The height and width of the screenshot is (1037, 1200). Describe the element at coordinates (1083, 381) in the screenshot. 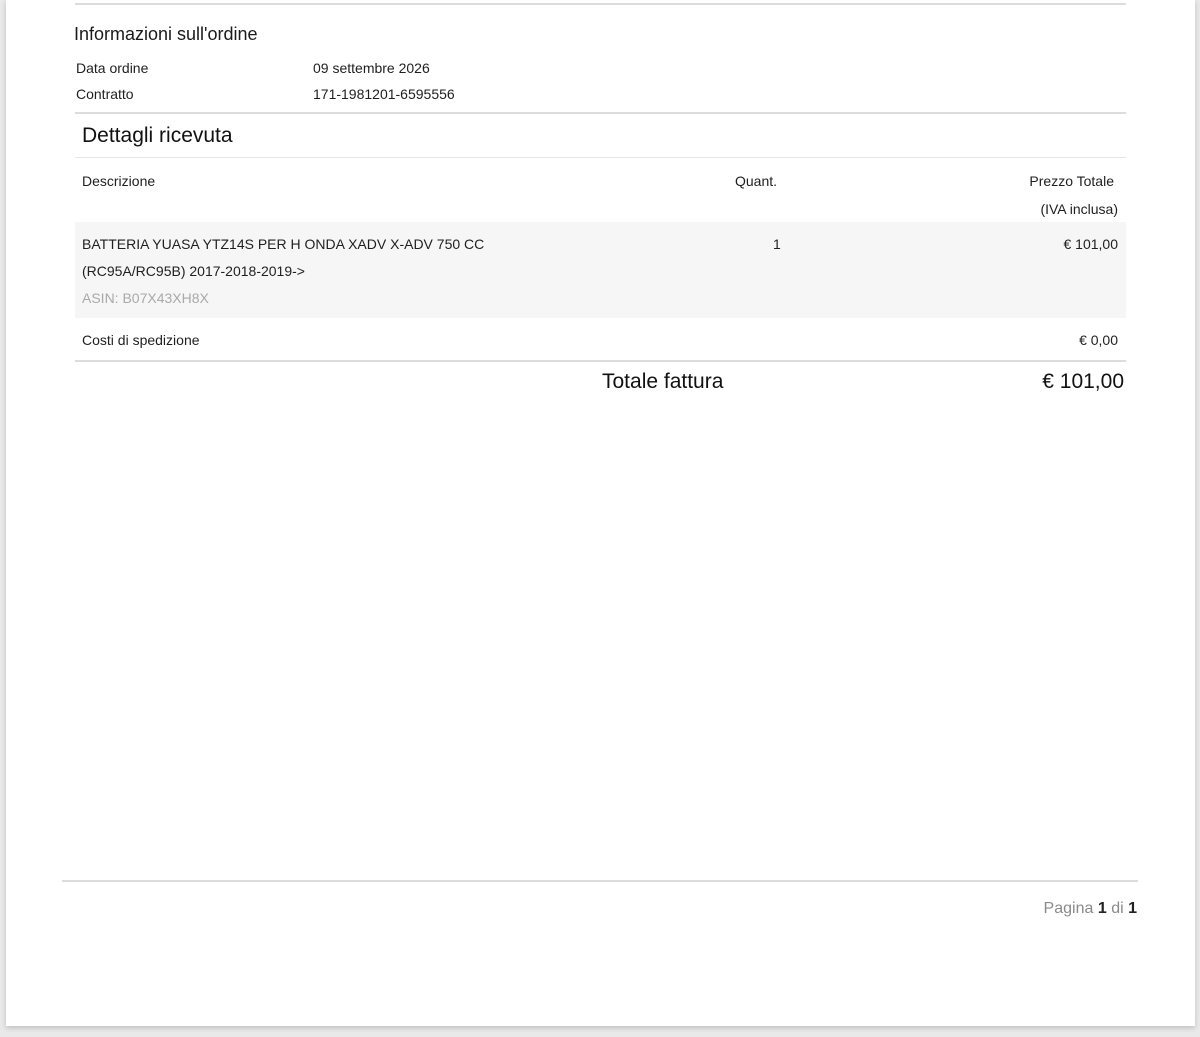

I see `invoice-total-value: € 101,00` at that location.